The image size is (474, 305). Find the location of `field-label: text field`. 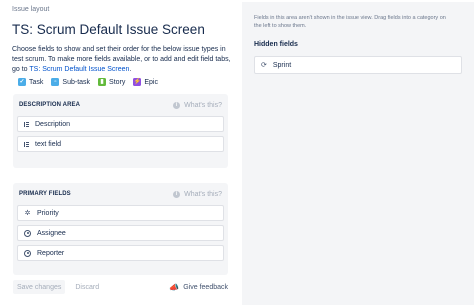

field-label: text field is located at coordinates (48, 144).